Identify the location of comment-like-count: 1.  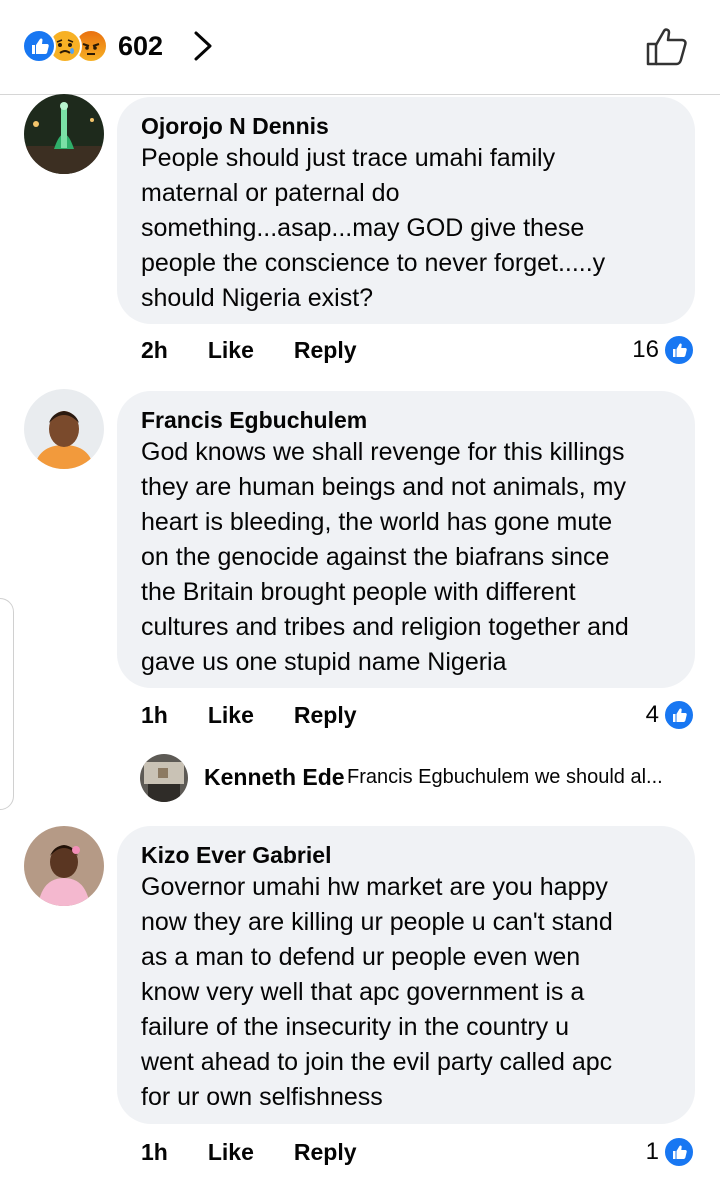
(670, 1152).